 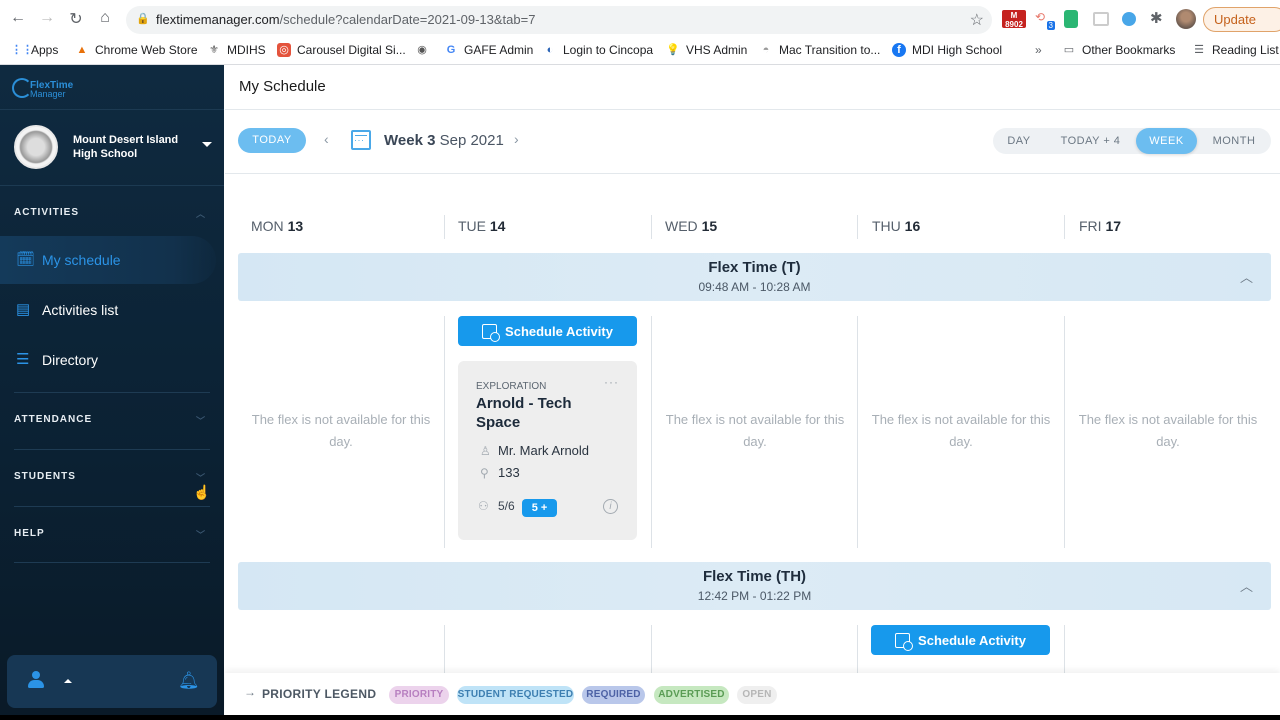 What do you see at coordinates (76, 19) in the screenshot?
I see `reload-icon: ↻` at bounding box center [76, 19].